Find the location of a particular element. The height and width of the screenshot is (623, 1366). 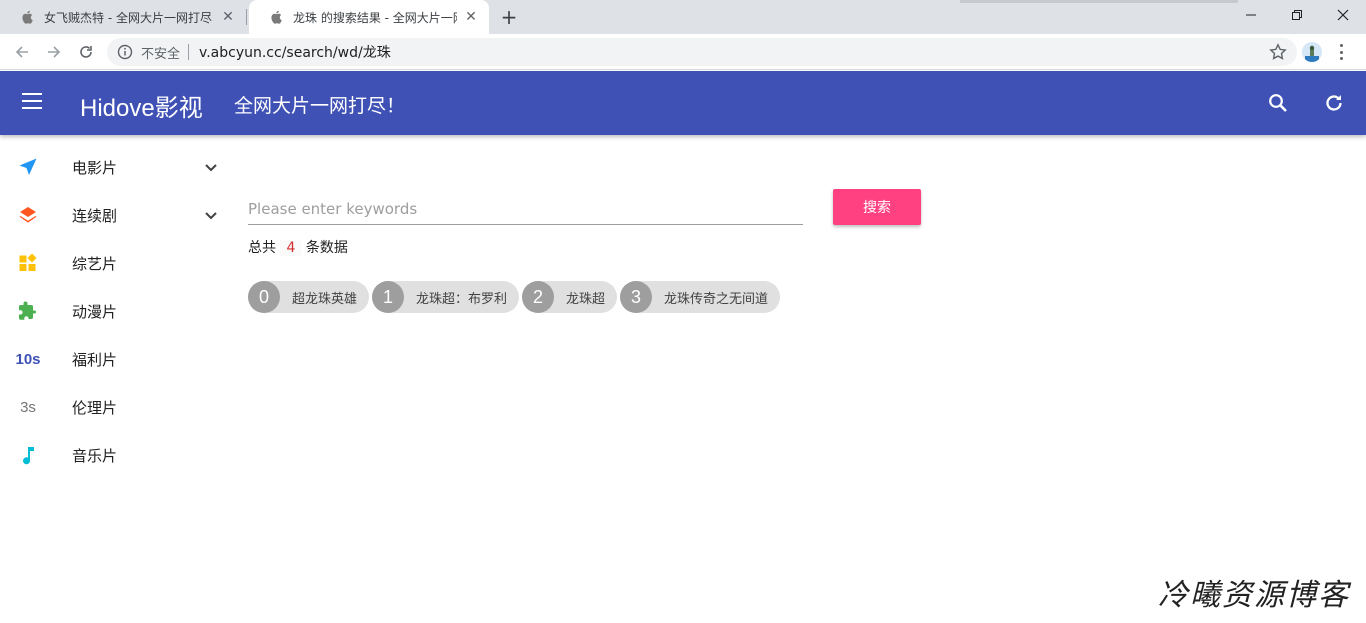

search-input is located at coordinates (525, 209).